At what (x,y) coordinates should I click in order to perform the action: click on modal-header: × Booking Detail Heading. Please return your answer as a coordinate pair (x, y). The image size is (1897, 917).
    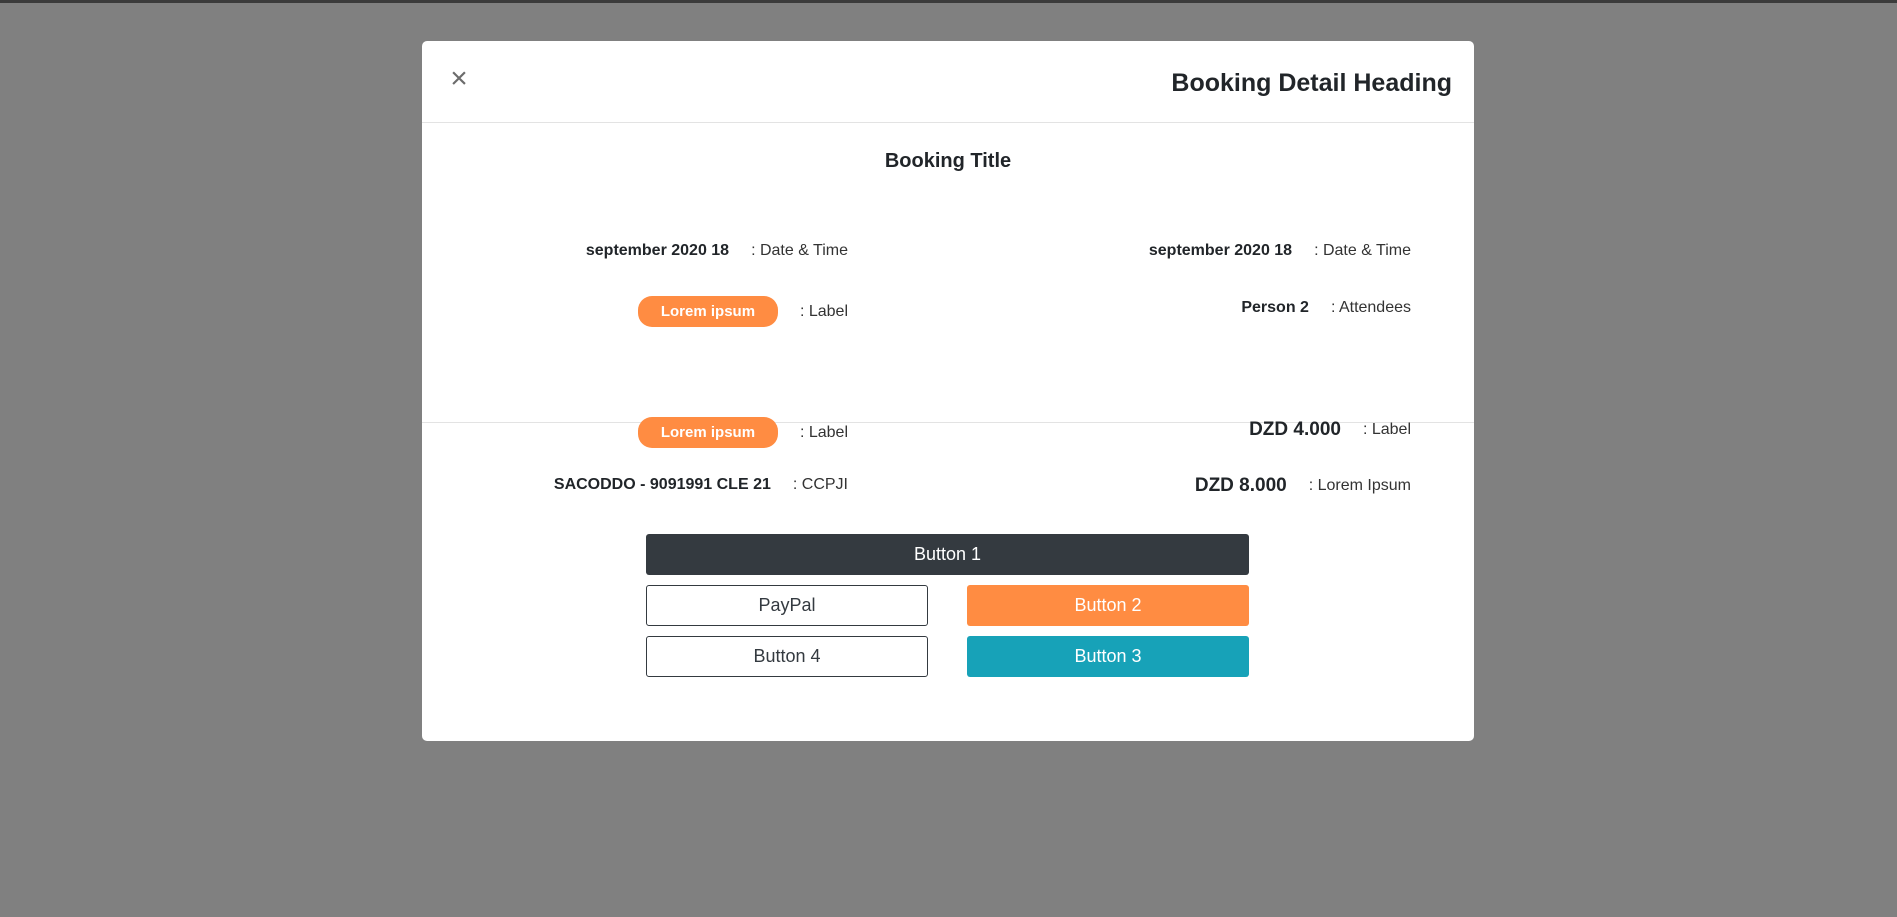
    Looking at the image, I should click on (948, 82).